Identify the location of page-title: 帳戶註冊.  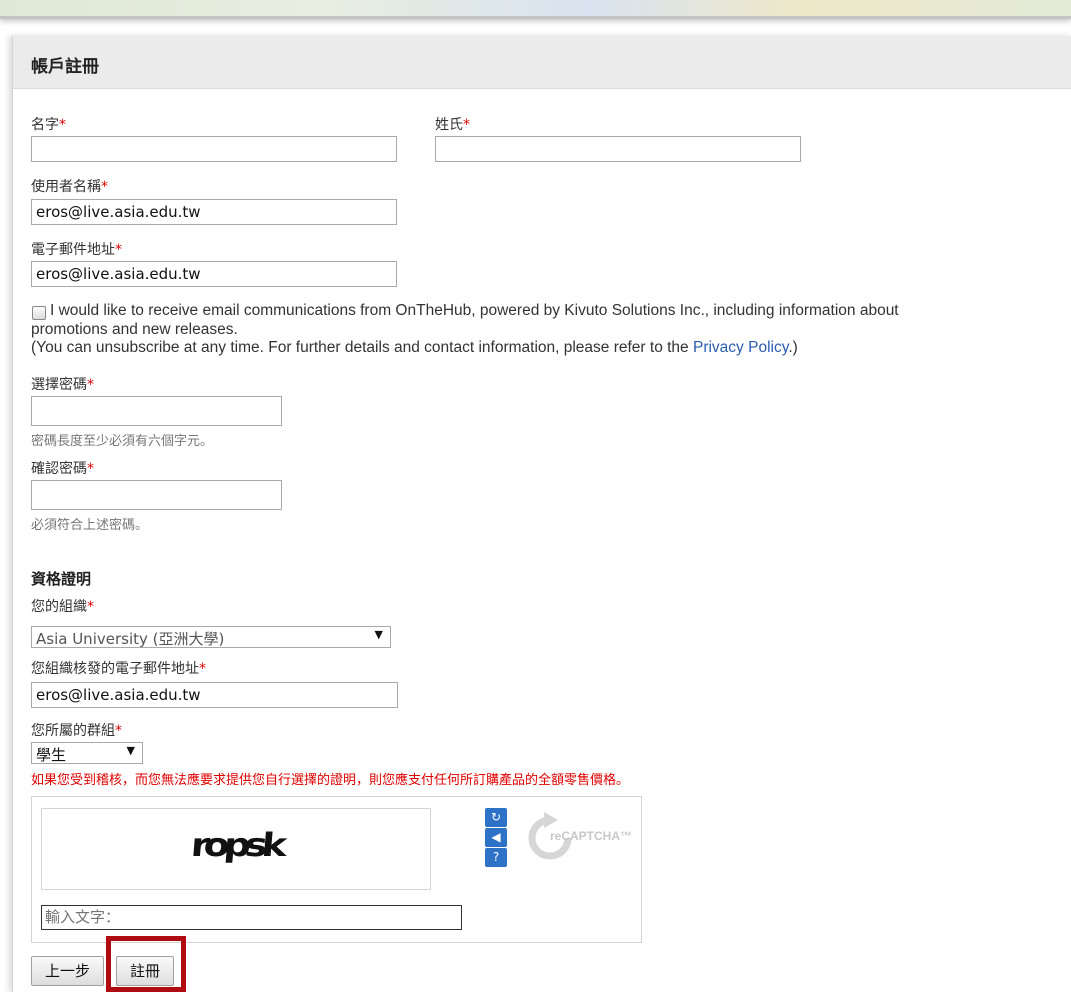
(65, 67).